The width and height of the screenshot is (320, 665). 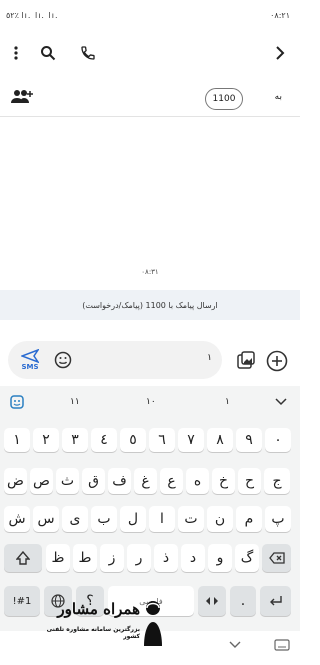 What do you see at coordinates (278, 519) in the screenshot?
I see `key: پ` at bounding box center [278, 519].